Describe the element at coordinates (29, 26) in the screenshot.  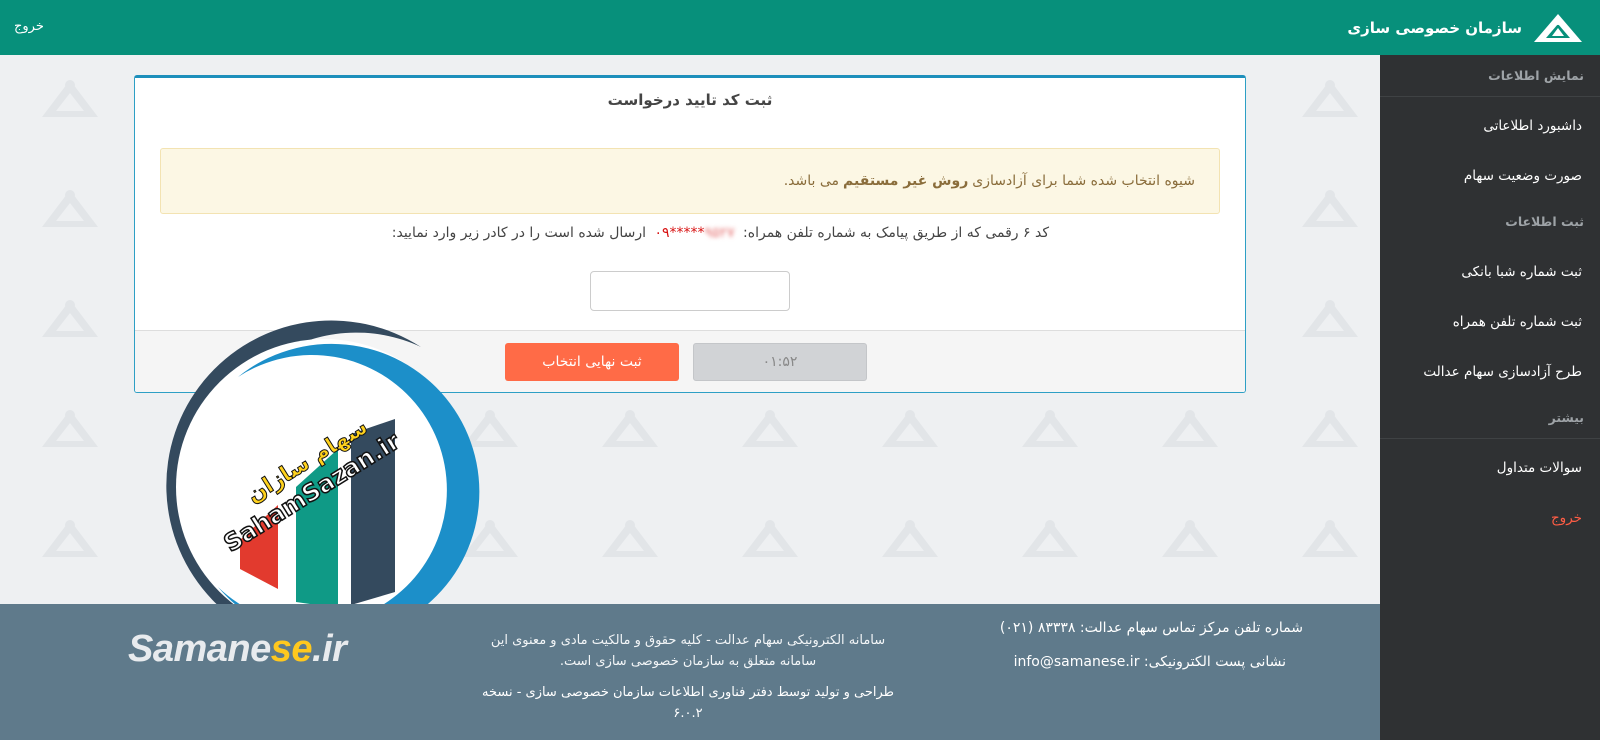
I see `header-logout-link: خروج` at that location.